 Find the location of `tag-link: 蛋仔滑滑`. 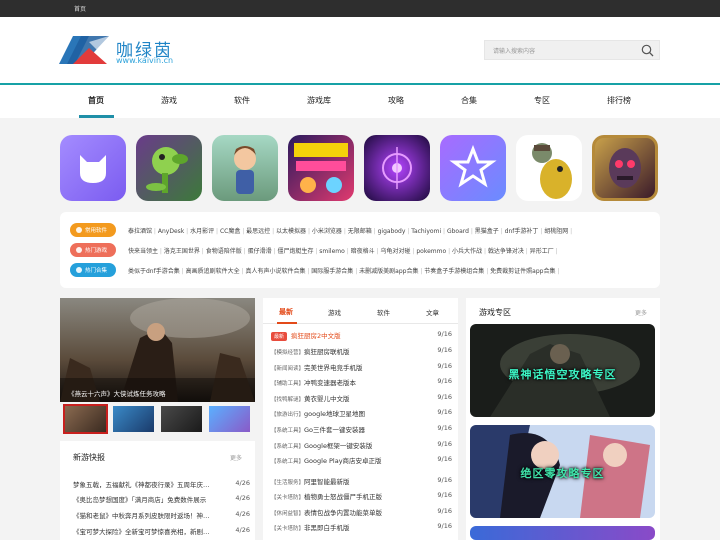

tag-link: 蛋仔滑滑 is located at coordinates (263, 251).